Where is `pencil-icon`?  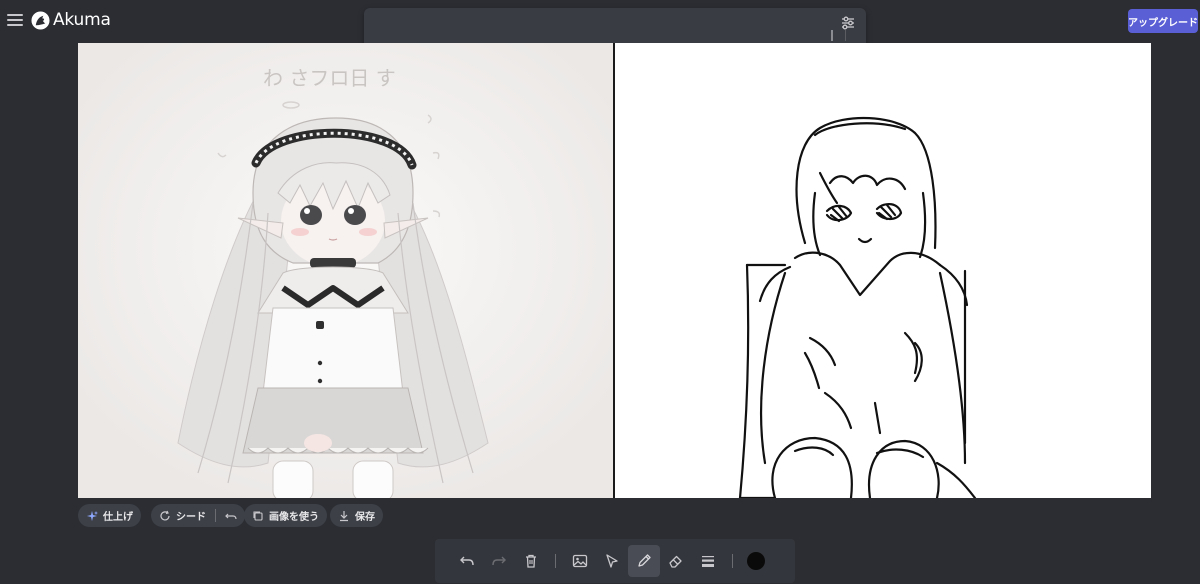 pencil-icon is located at coordinates (644, 560).